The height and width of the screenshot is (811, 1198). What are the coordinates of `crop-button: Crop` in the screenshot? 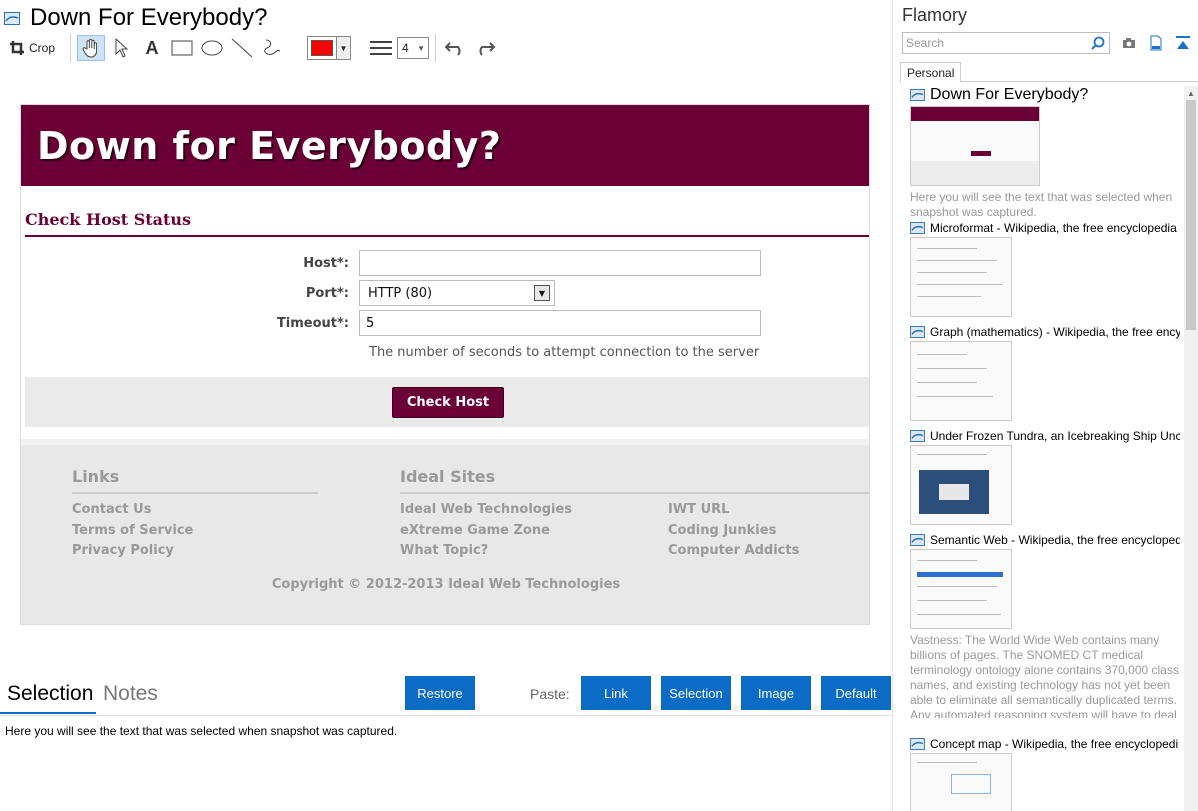 It's located at (32, 48).